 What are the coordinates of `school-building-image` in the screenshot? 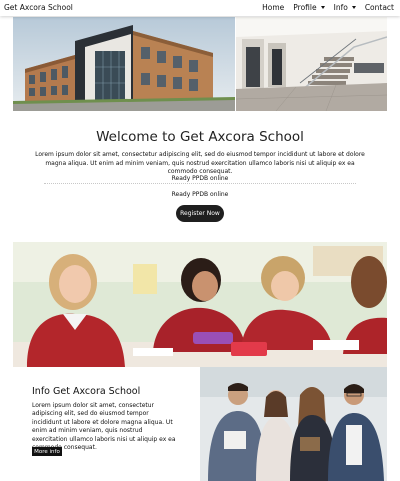 It's located at (124, 64).